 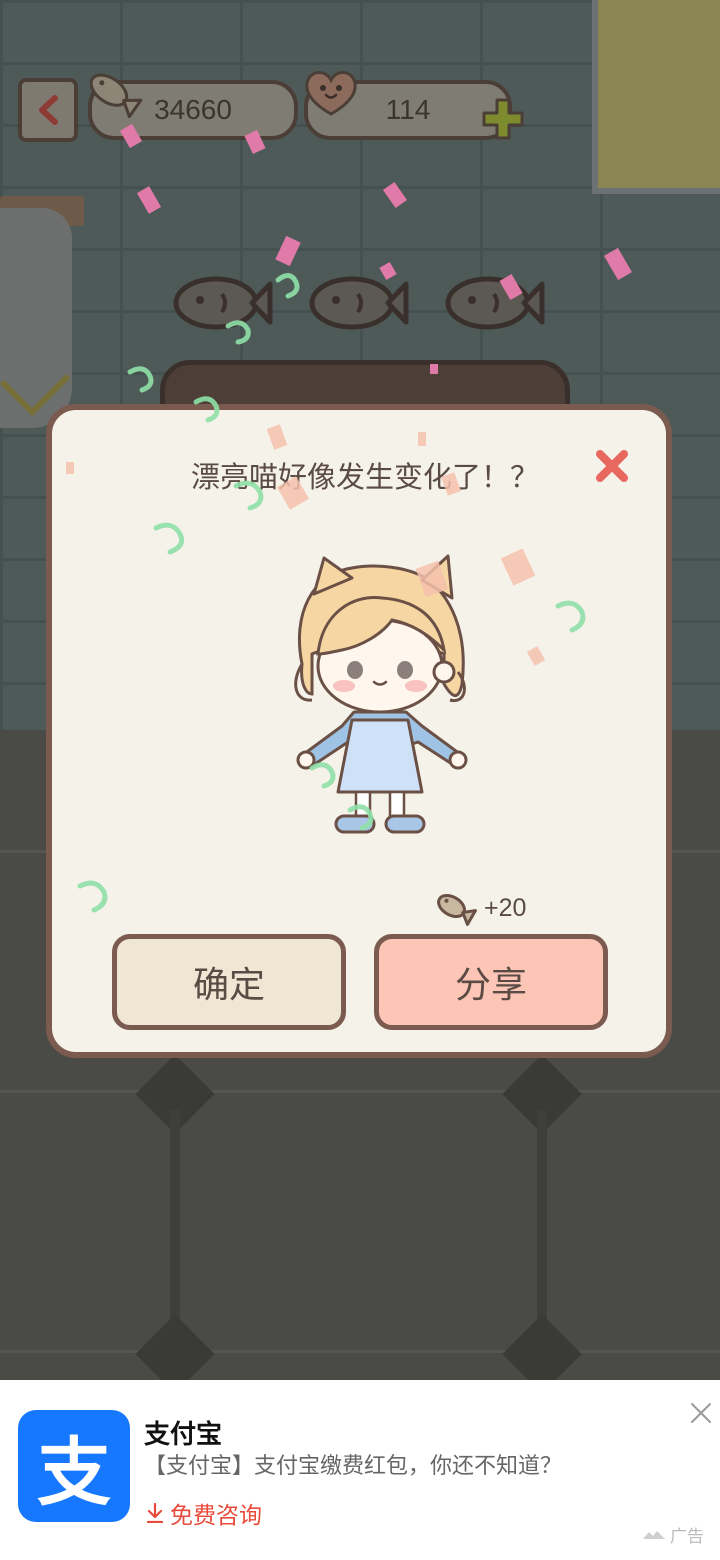 I want to click on heart-face-icon, so click(x=331, y=93).